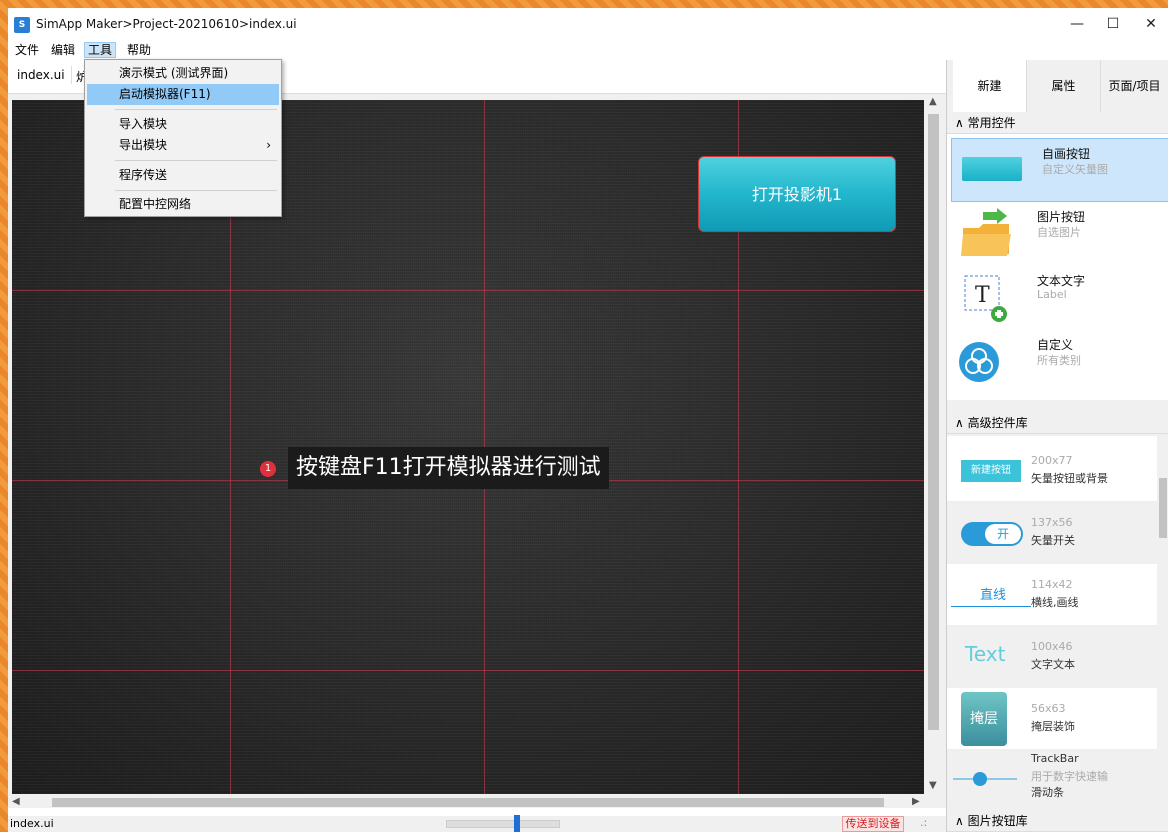 The width and height of the screenshot is (1168, 832). Describe the element at coordinates (1053, 540) in the screenshot. I see `adv-desc: 矢量开关` at that location.